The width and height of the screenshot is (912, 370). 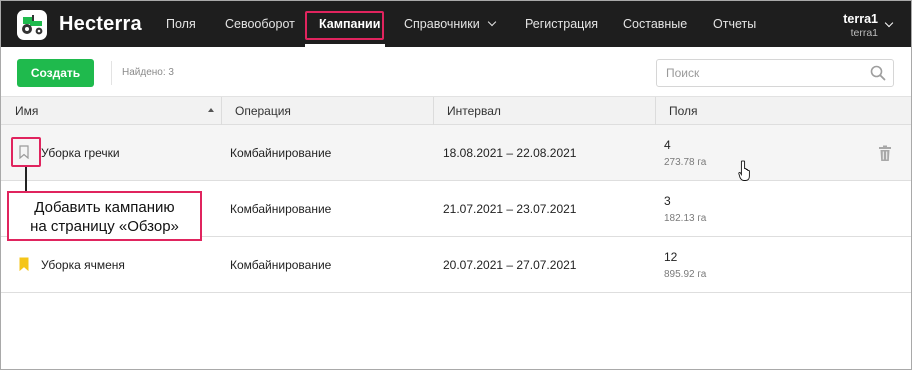 What do you see at coordinates (80, 153) in the screenshot?
I see `campaign-name: Уборка гречки` at bounding box center [80, 153].